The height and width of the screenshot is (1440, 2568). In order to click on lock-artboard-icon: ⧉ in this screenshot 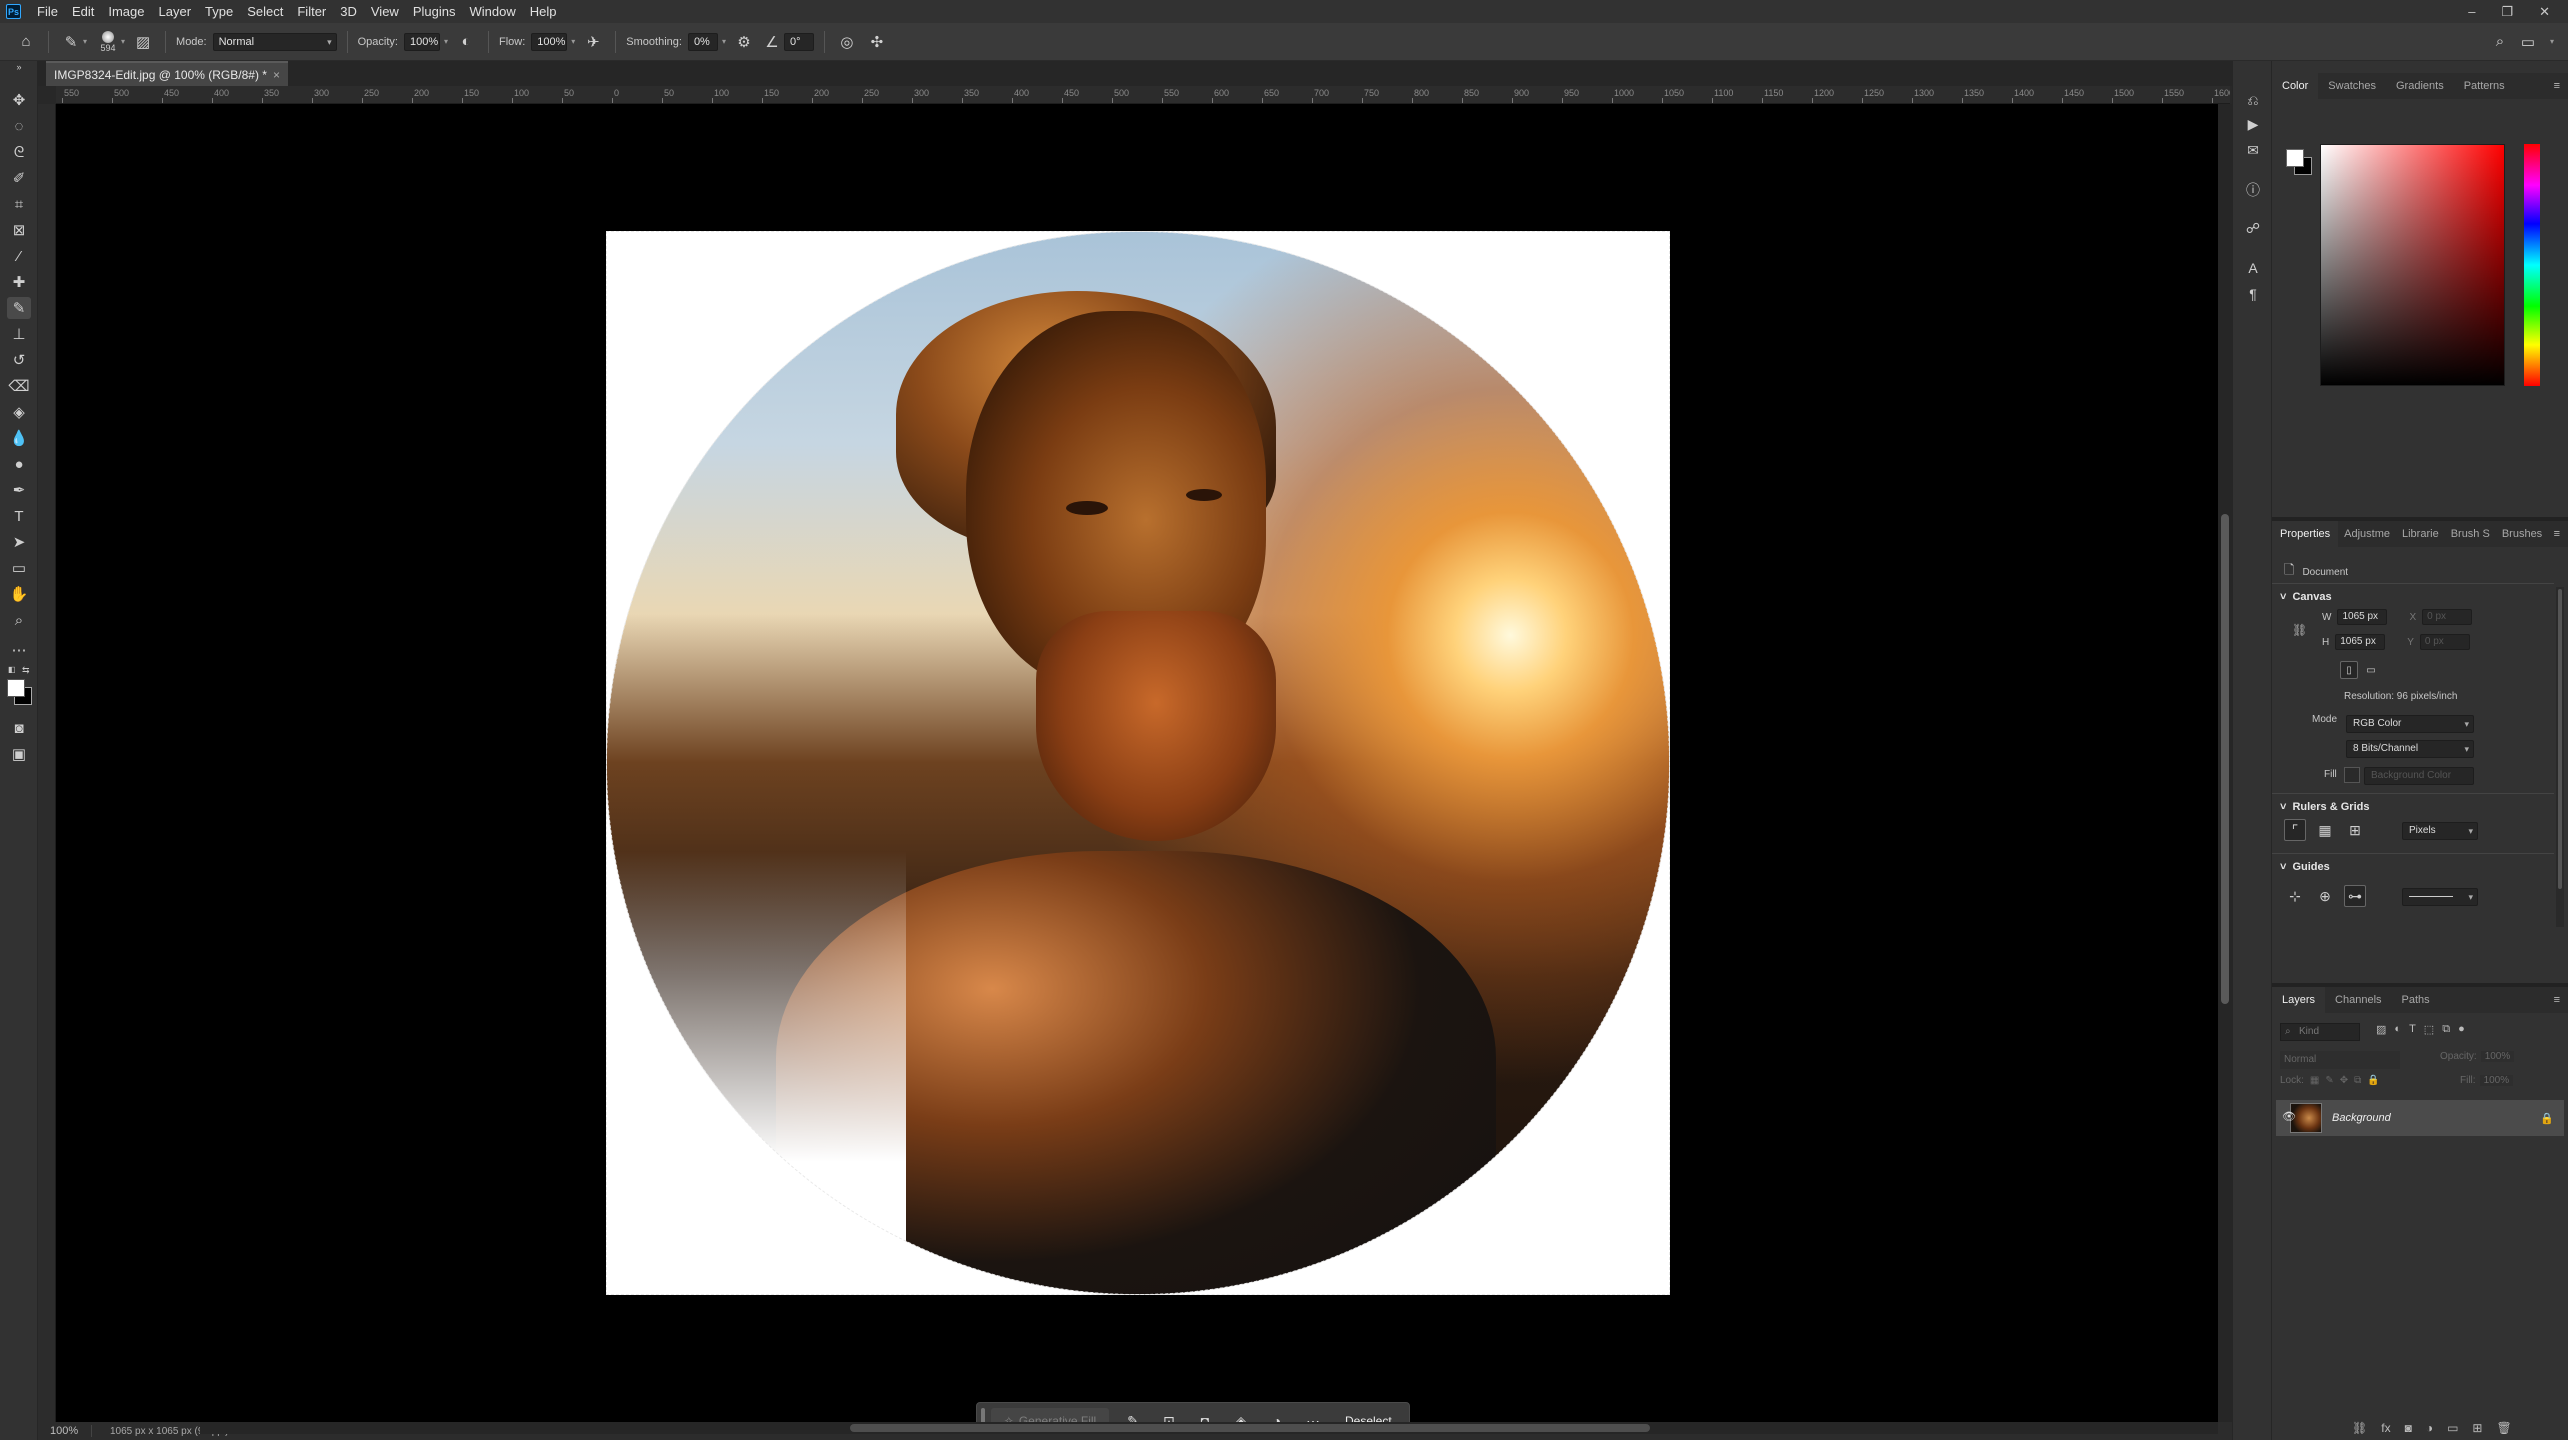, I will do `click(2357, 1080)`.